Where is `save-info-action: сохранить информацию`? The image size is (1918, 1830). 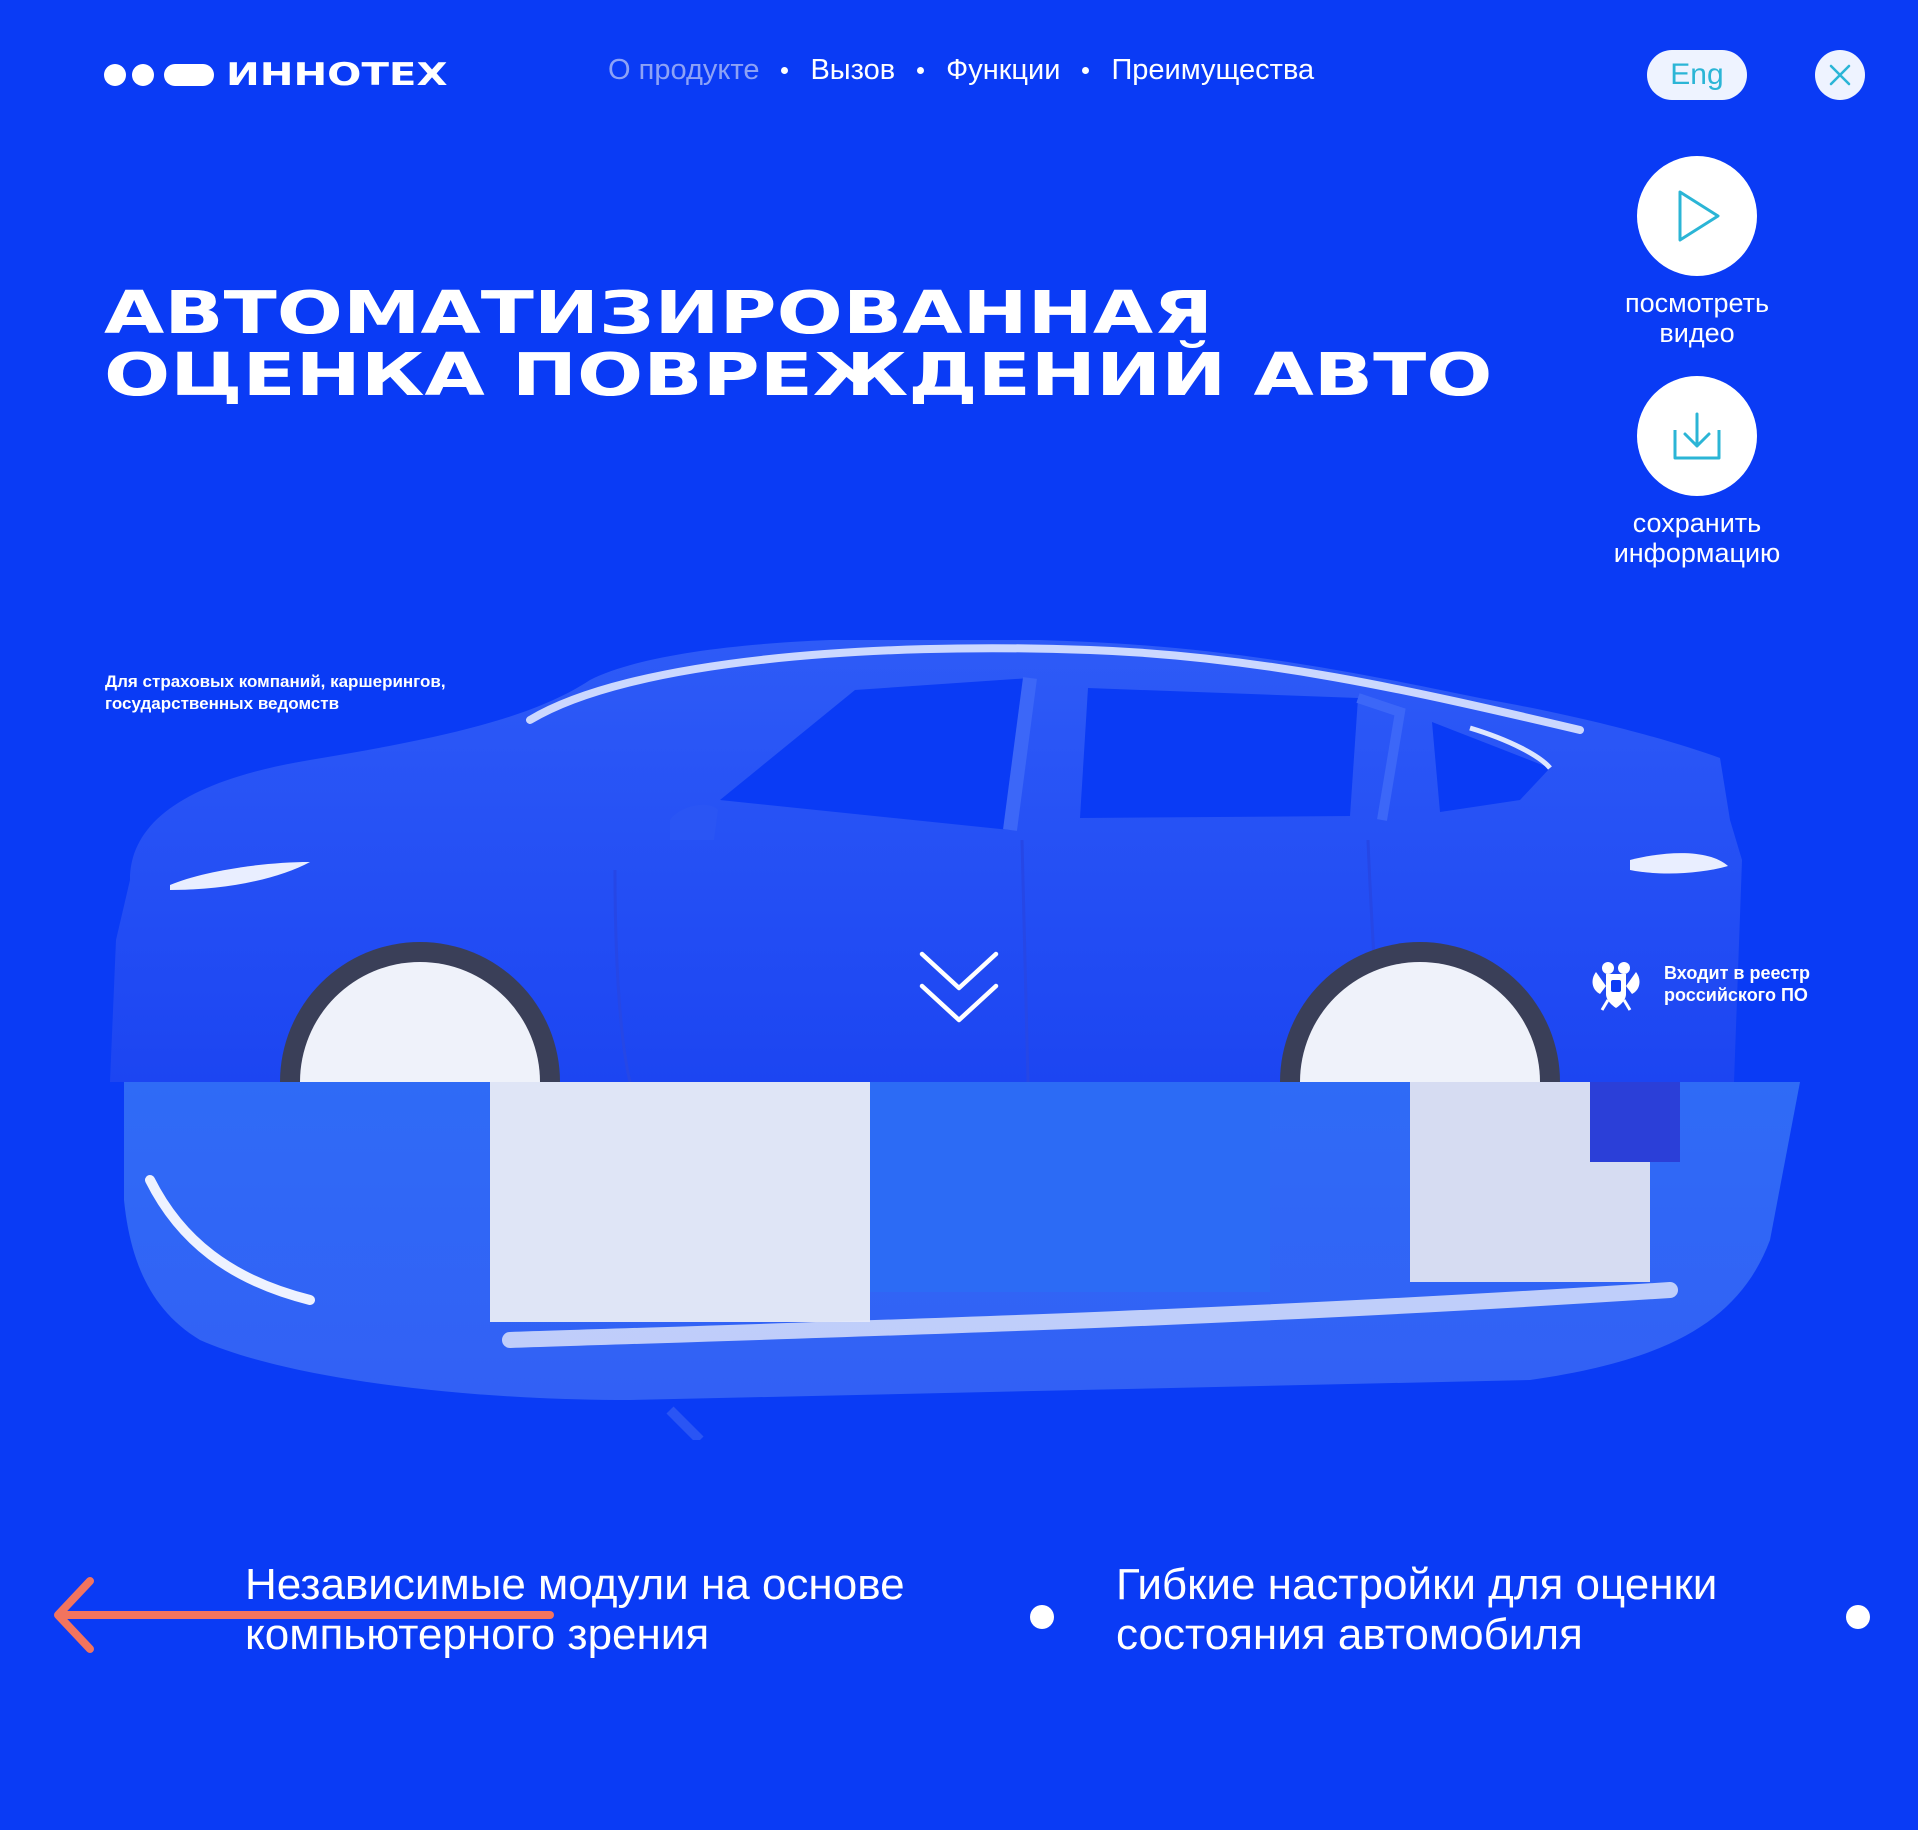
save-info-action: сохранить информацию is located at coordinates (1697, 472).